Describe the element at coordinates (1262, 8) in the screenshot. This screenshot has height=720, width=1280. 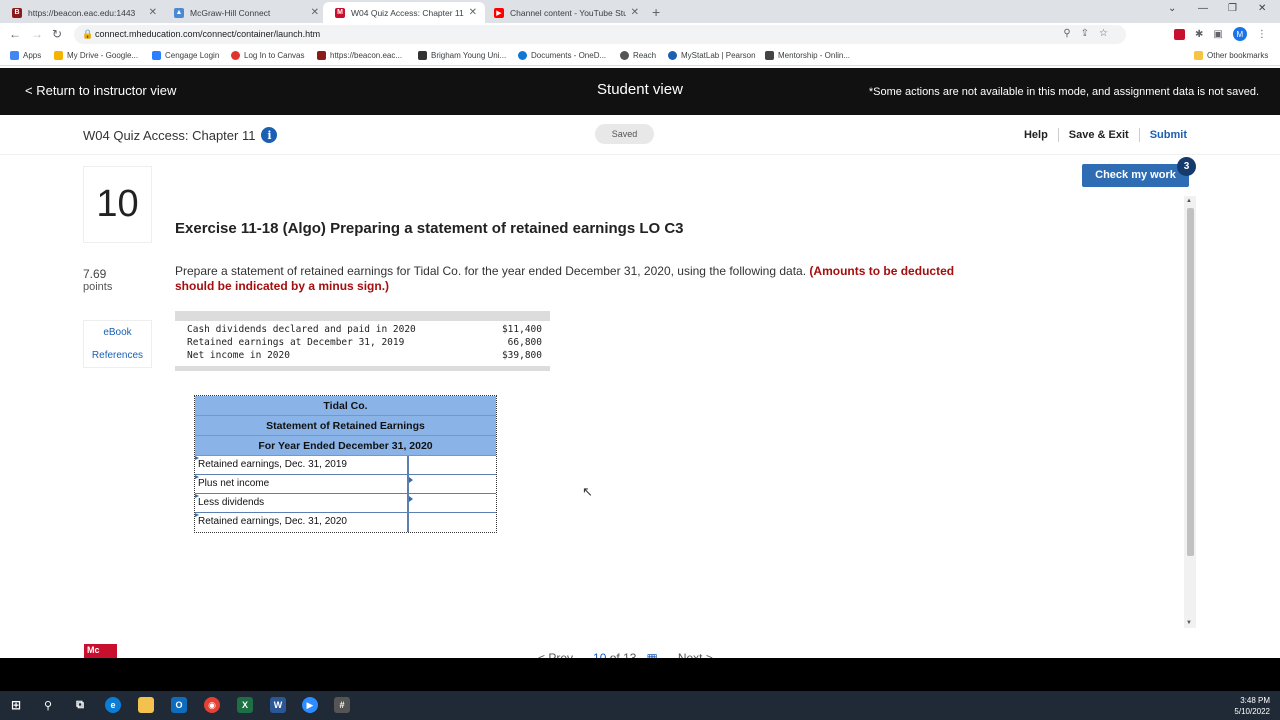
I see `close-window-icon: ✕` at that location.